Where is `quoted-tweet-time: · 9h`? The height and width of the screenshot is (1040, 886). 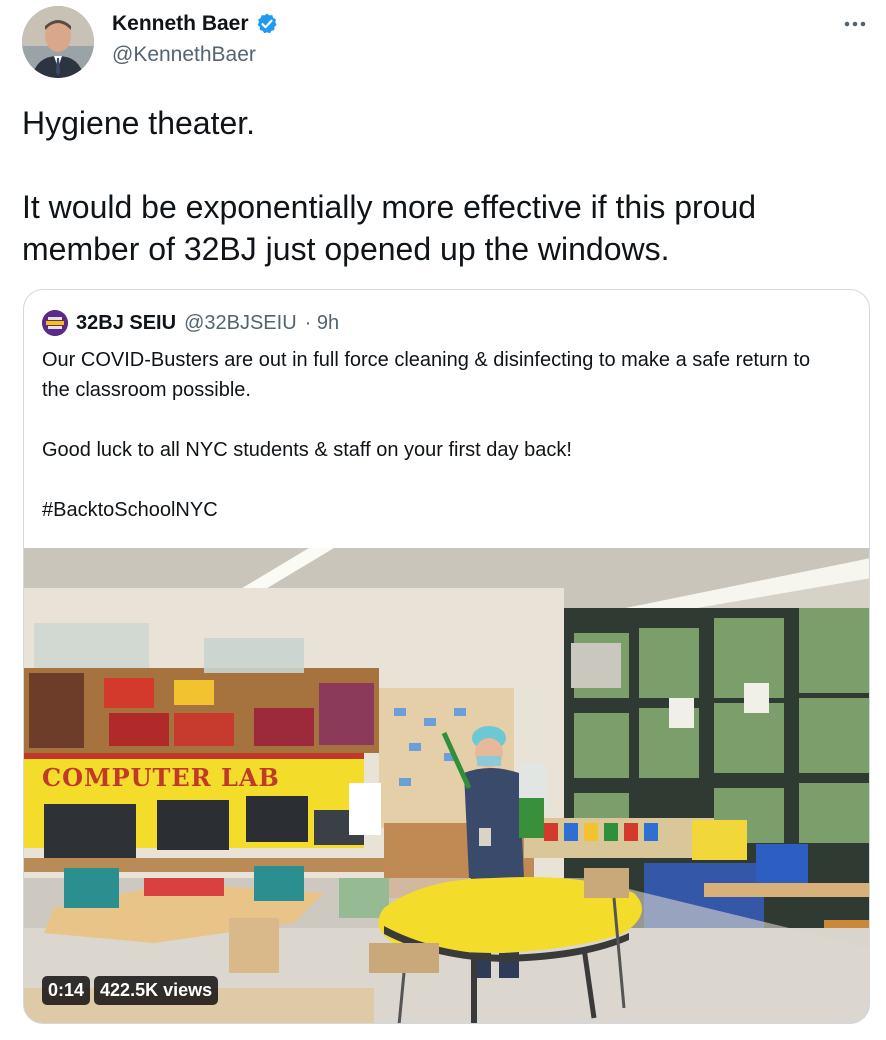 quoted-tweet-time: · 9h is located at coordinates (322, 322).